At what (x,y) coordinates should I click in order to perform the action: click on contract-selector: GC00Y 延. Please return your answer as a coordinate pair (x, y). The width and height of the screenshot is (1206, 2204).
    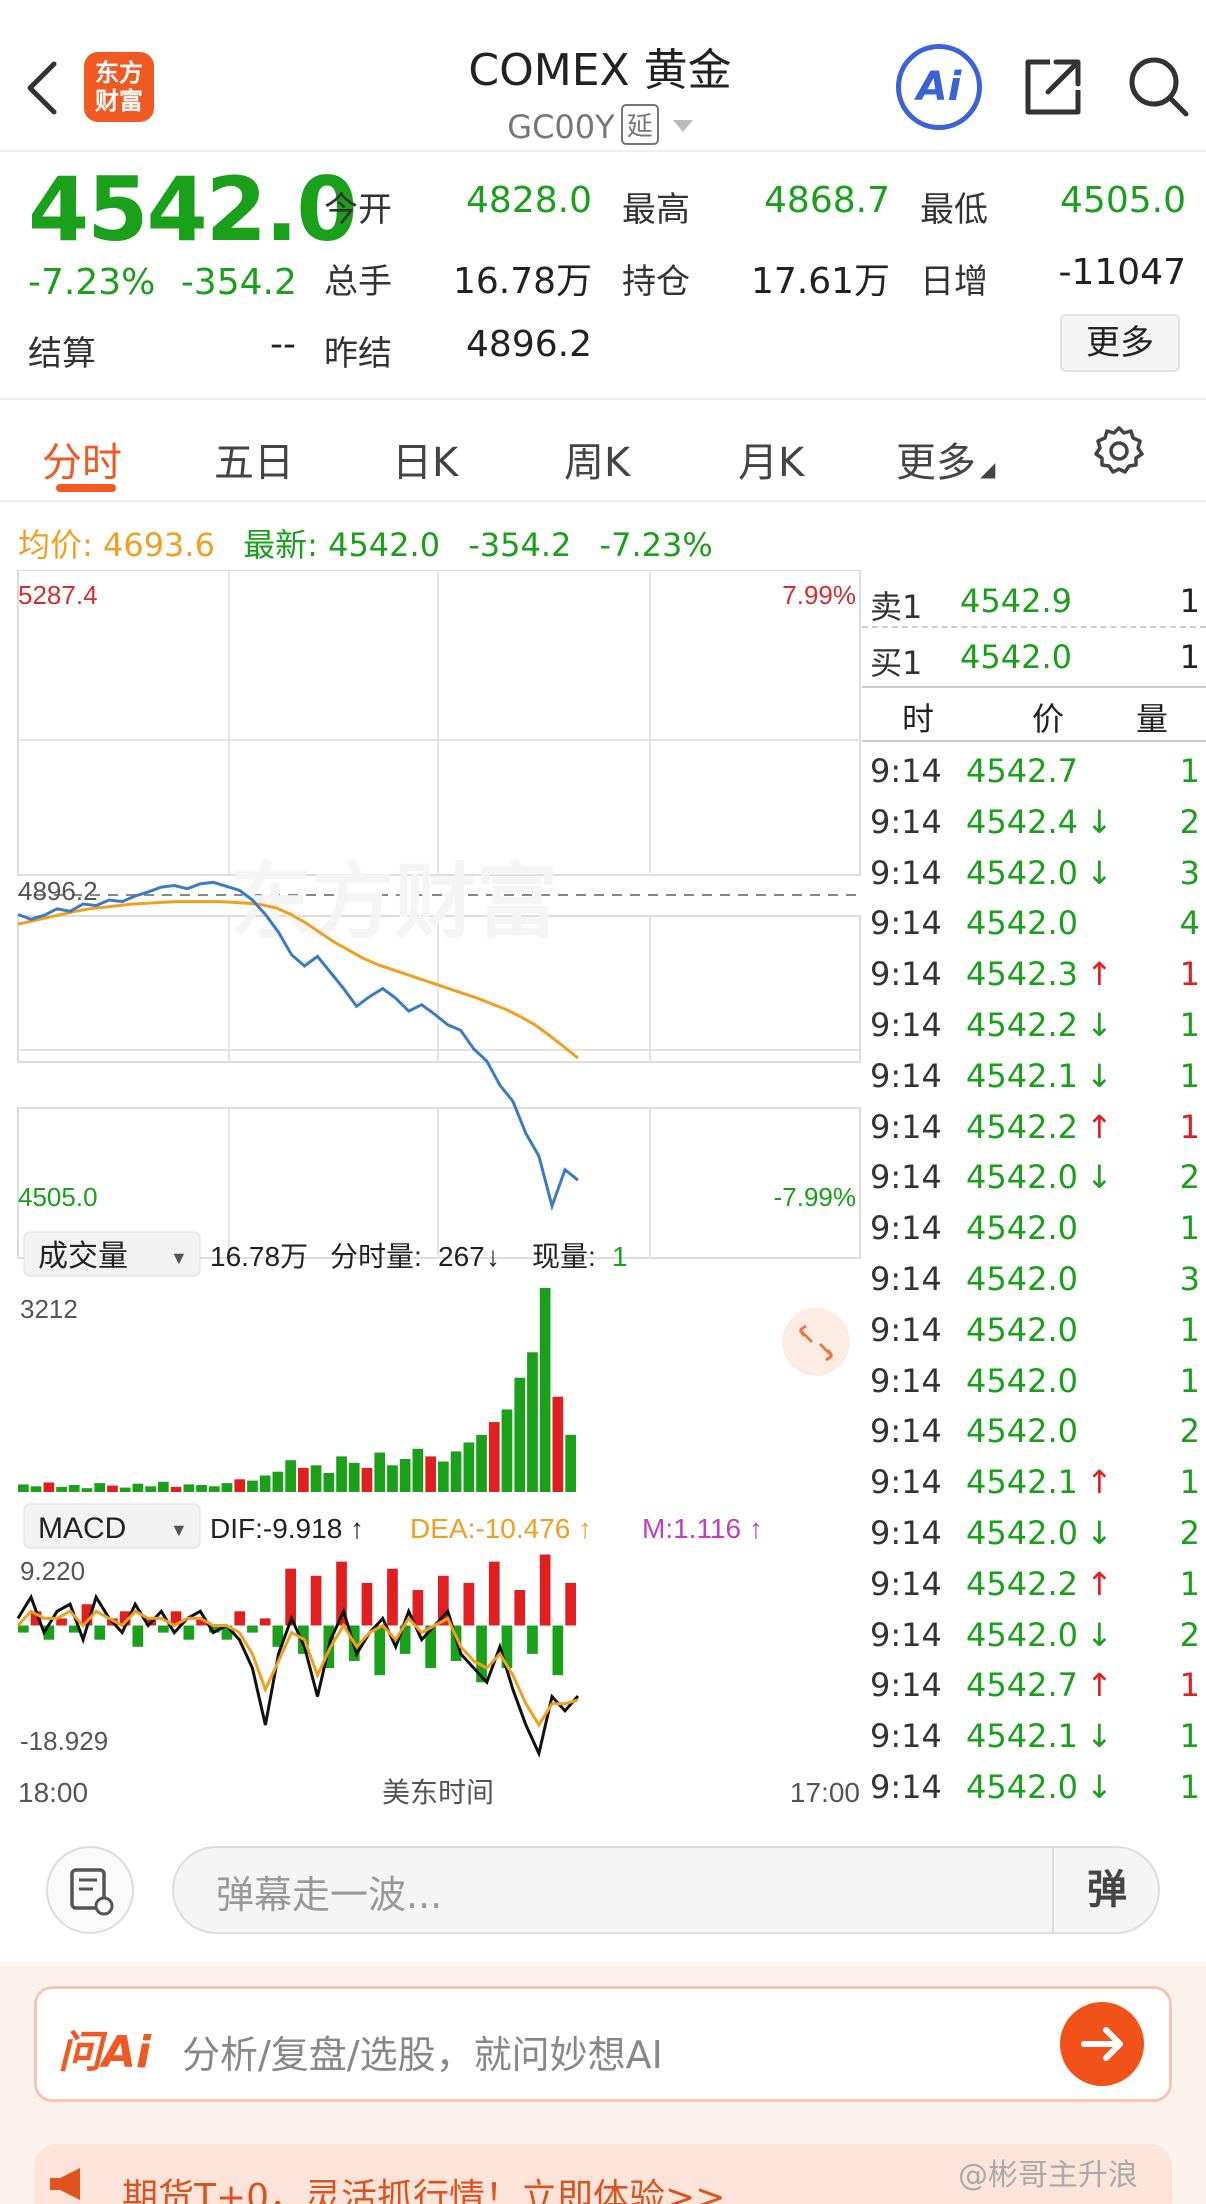
    Looking at the image, I should click on (600, 125).